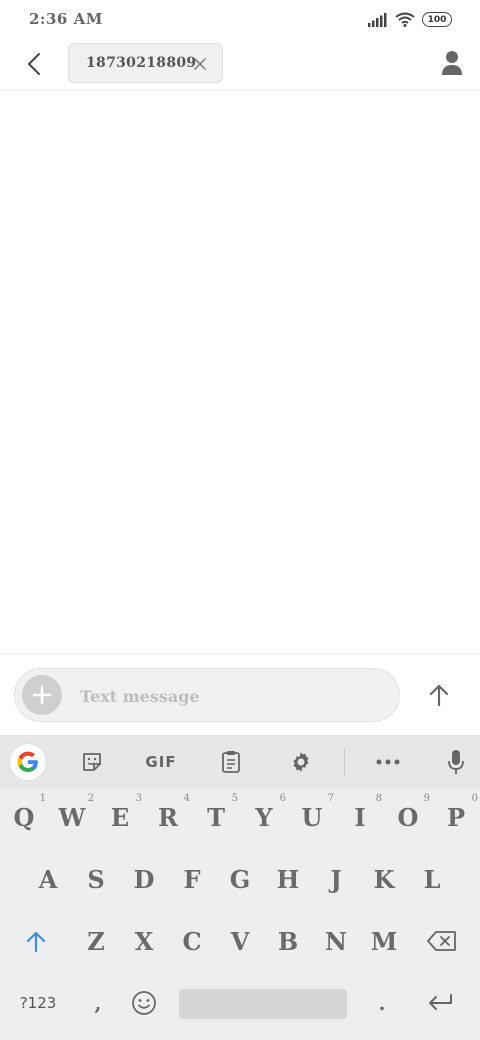 The width and height of the screenshot is (480, 1040). I want to click on signal-icon, so click(377, 19).